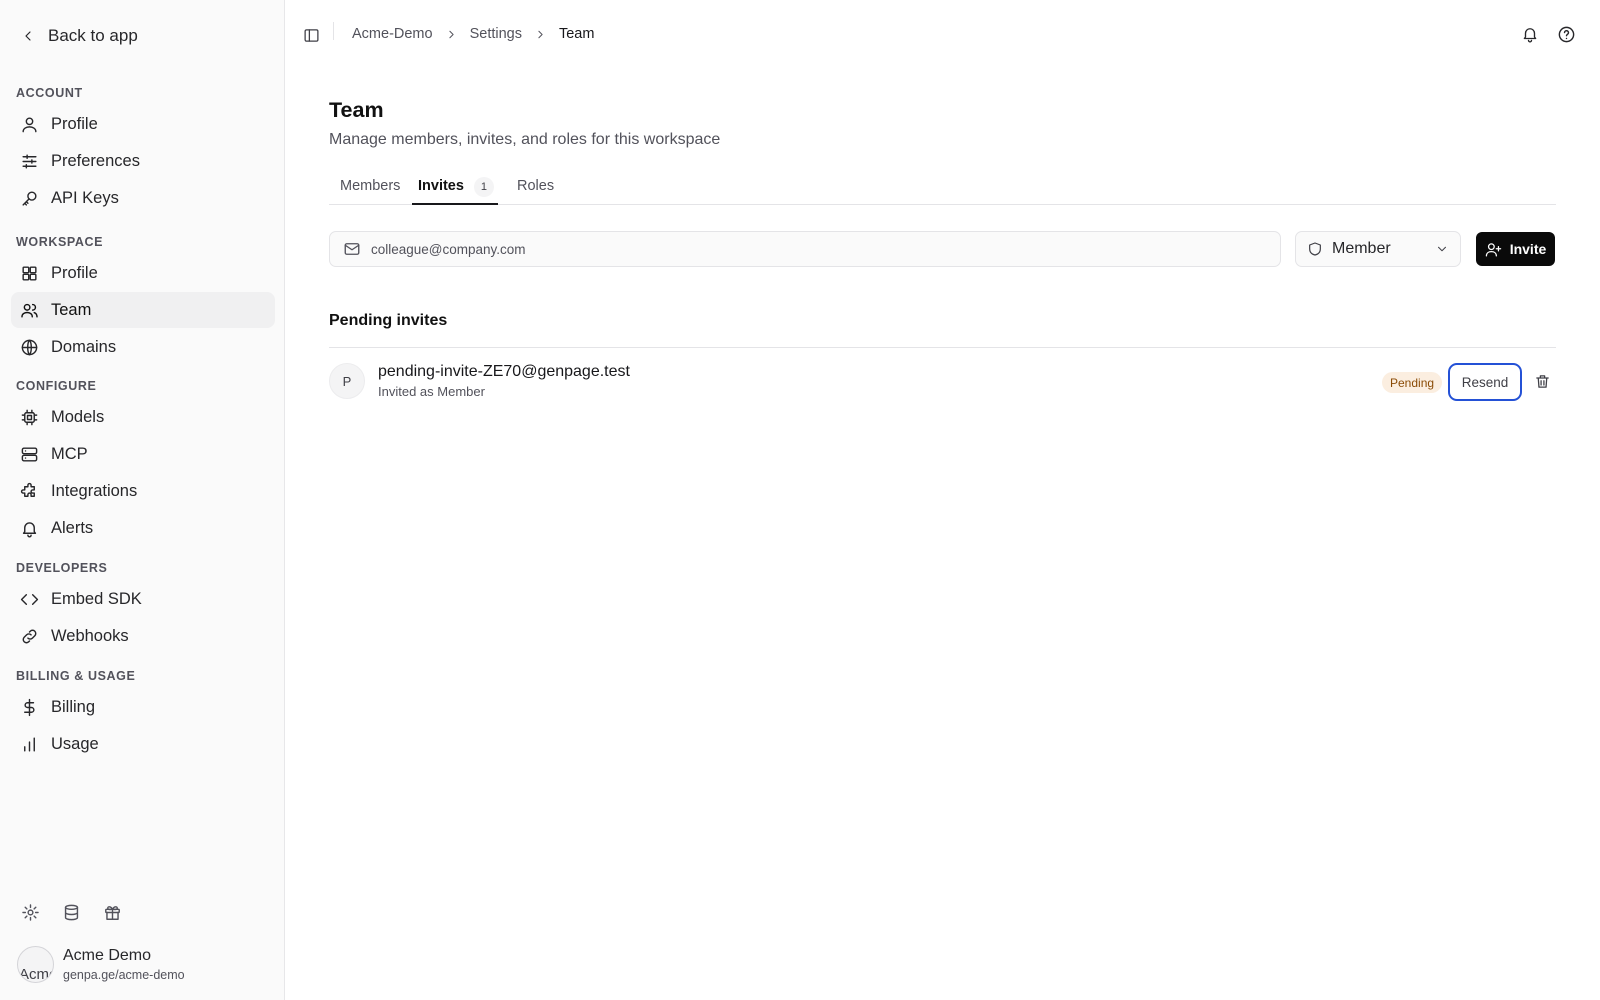 The width and height of the screenshot is (1600, 1000). Describe the element at coordinates (49, 93) in the screenshot. I see `section-label-account: ACCOUNT` at that location.